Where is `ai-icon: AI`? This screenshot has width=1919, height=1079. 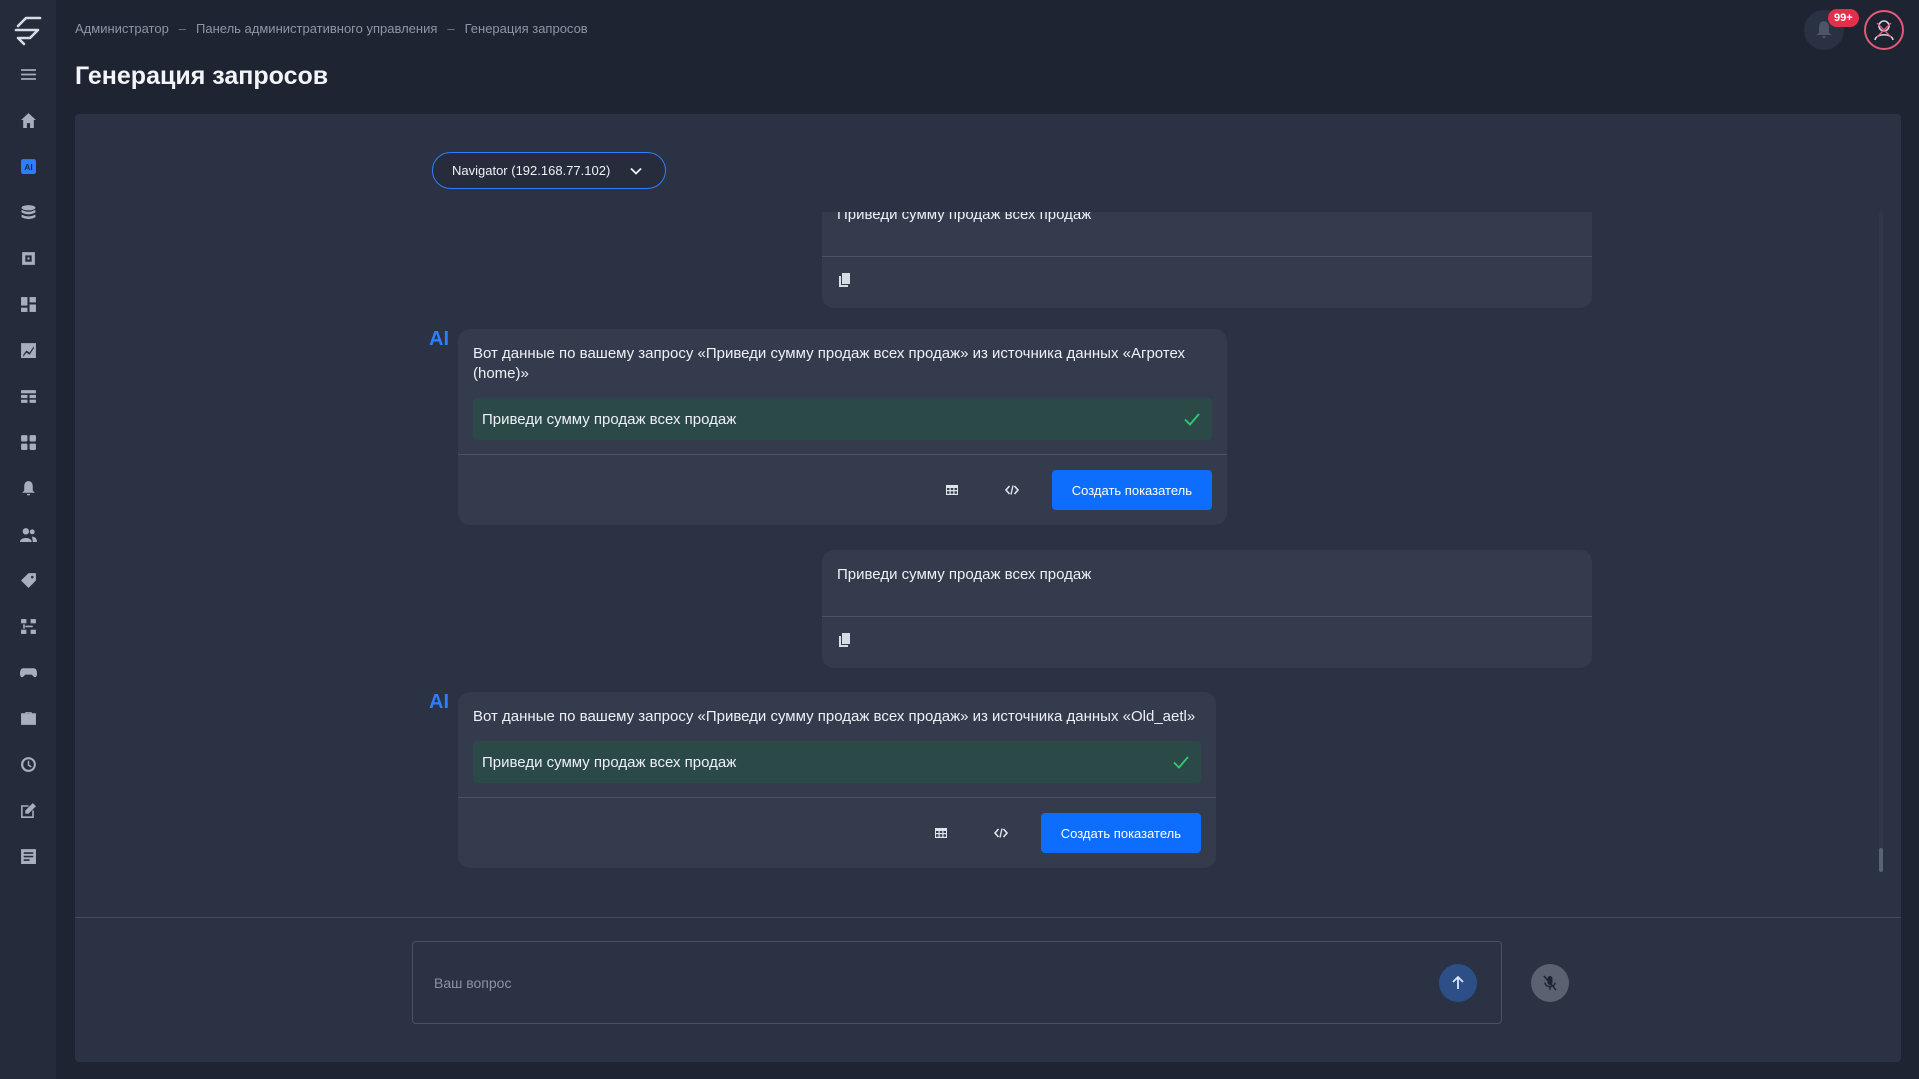 ai-icon: AI is located at coordinates (28, 166).